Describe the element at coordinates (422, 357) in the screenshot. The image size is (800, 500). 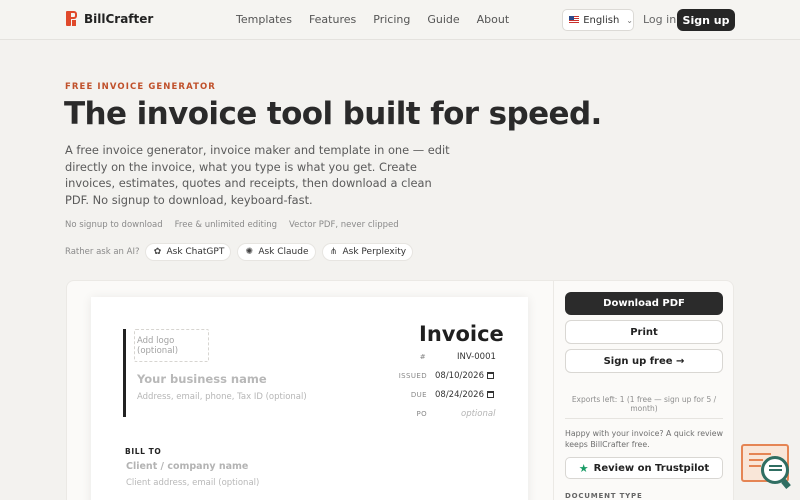
I see `invoice-number-label: #` at that location.